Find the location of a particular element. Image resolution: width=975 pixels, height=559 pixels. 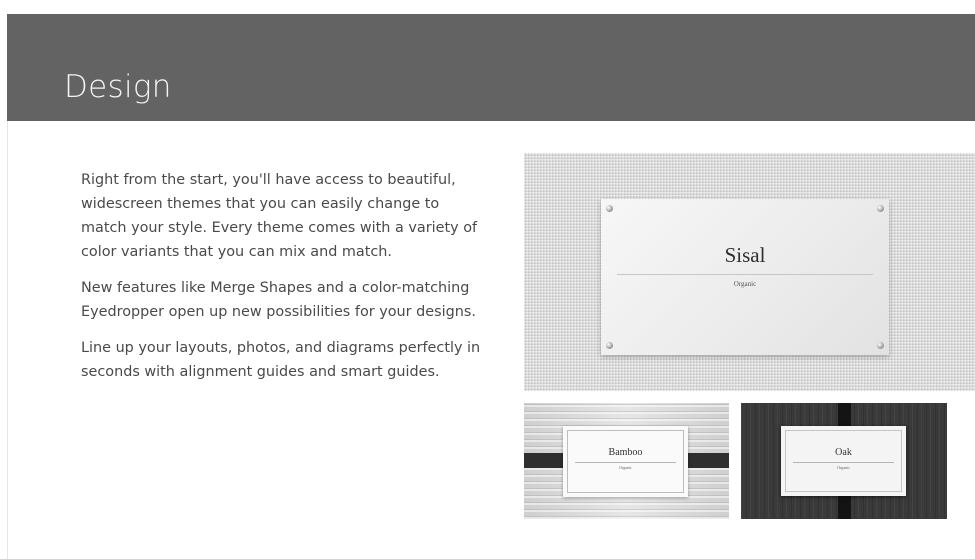

oak-title-card: Oak Organic is located at coordinates (843, 461).